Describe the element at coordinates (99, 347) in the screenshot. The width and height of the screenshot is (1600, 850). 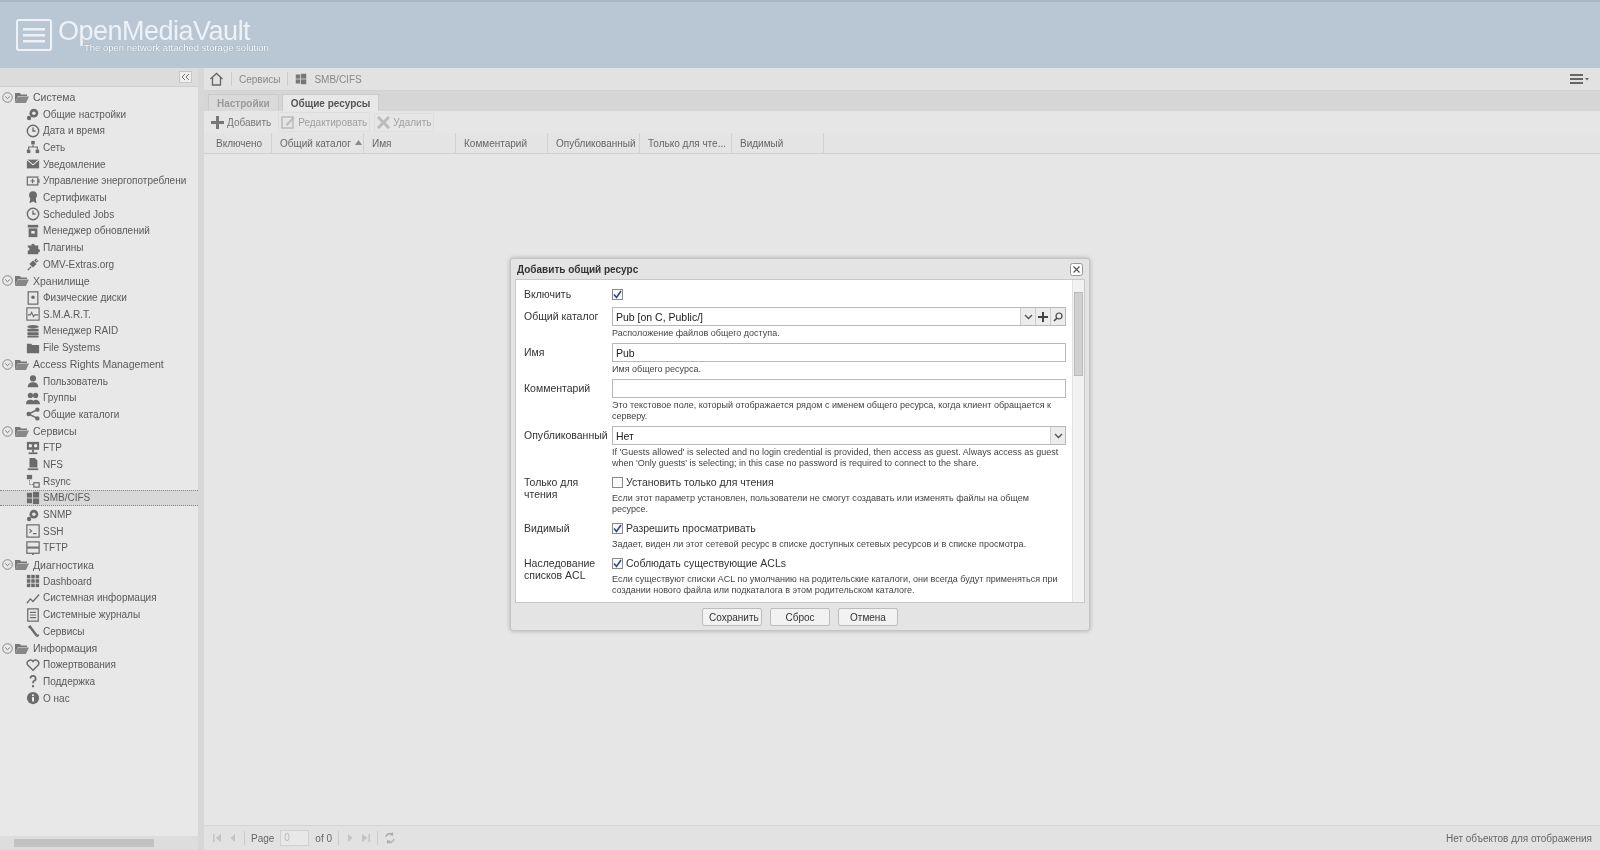
I see `sidebar-item: File Systems` at that location.